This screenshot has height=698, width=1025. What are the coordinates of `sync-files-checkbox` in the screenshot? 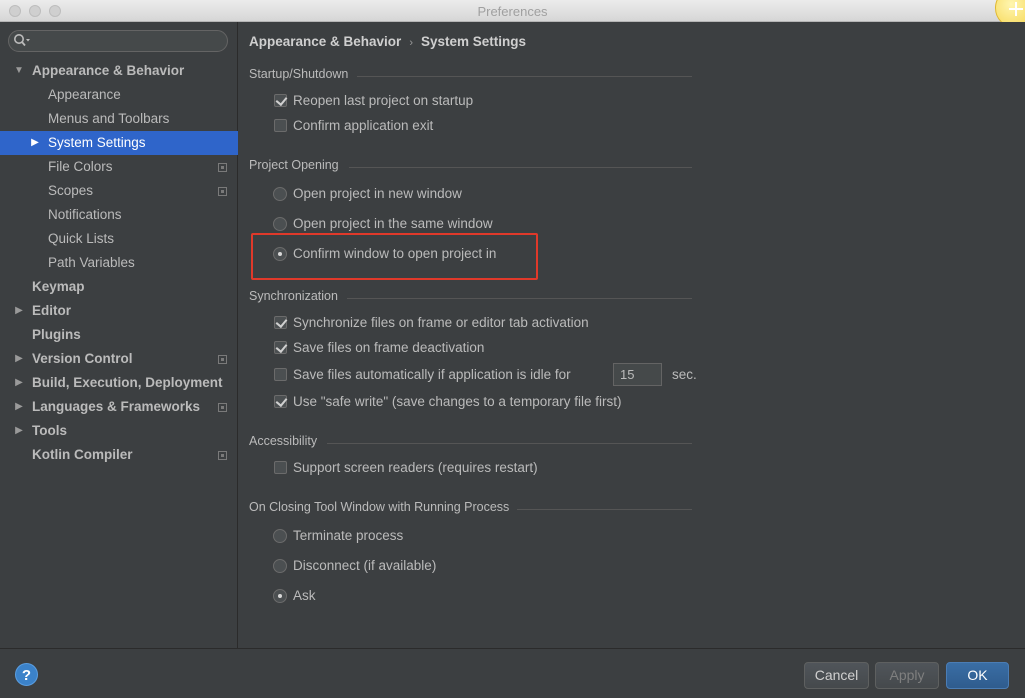 It's located at (280, 322).